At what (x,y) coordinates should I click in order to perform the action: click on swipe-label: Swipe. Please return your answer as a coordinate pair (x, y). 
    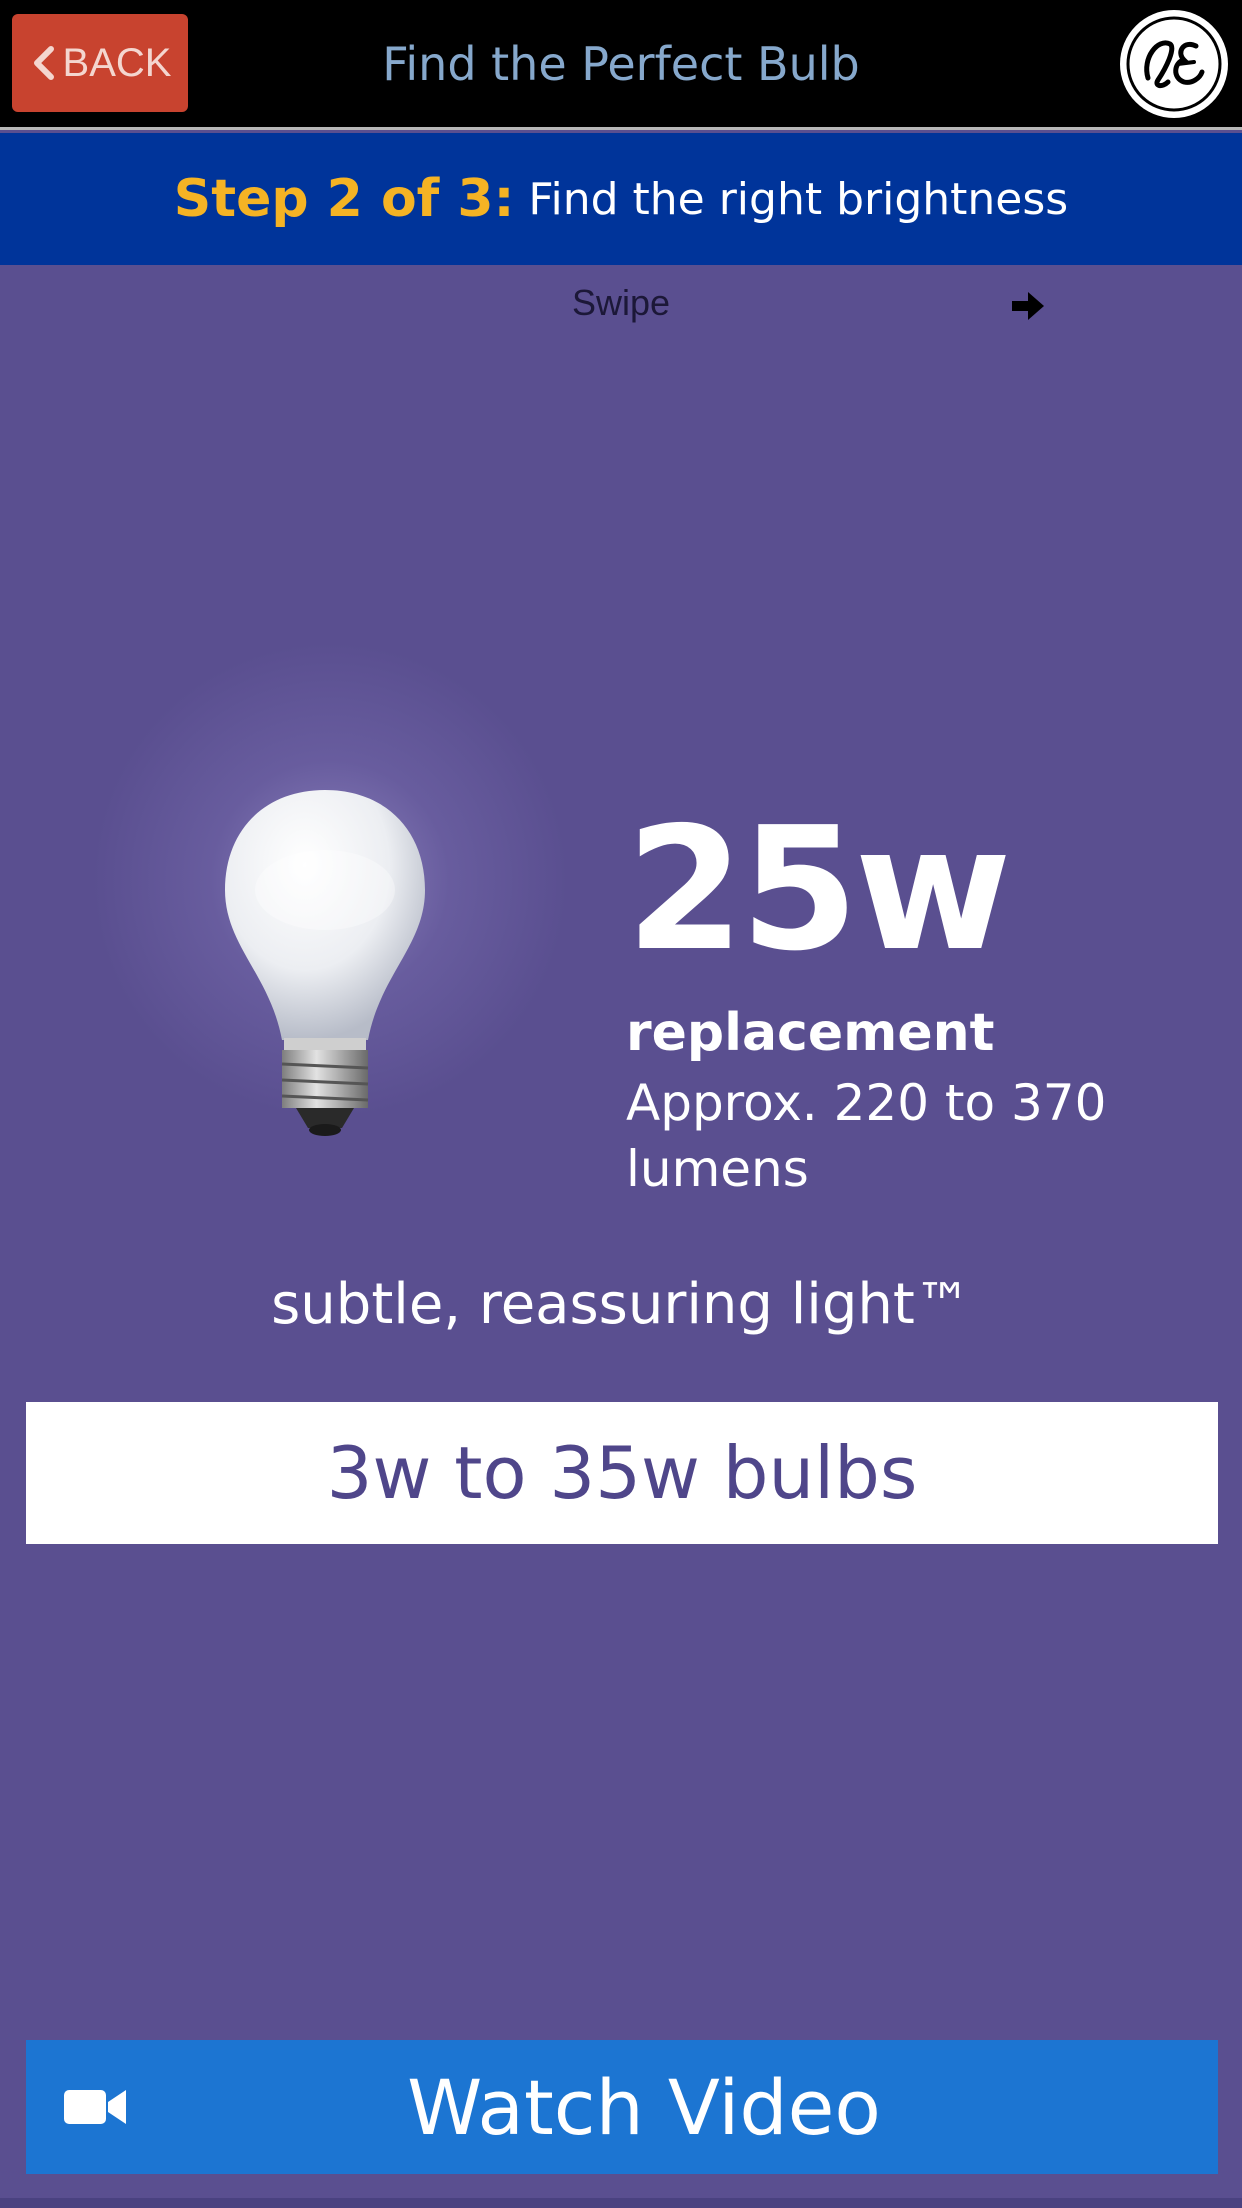
    Looking at the image, I should click on (621, 302).